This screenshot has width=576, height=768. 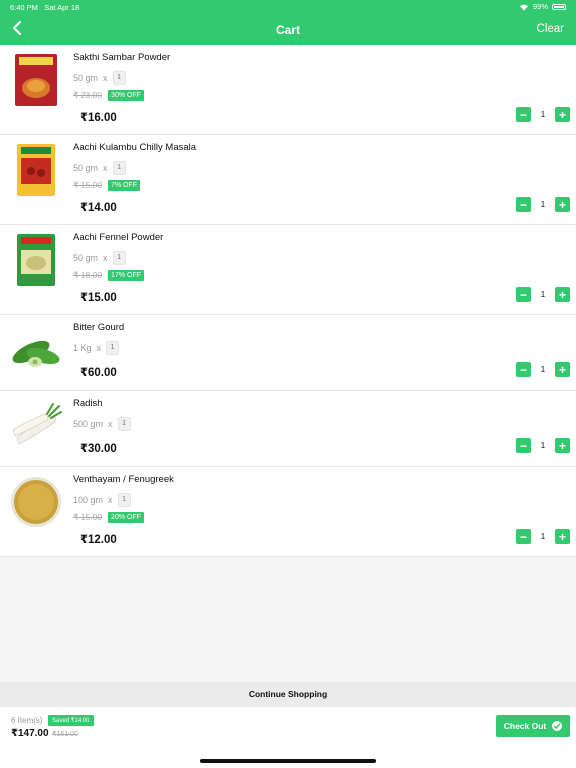 I want to click on checkout-label: Check Out, so click(x=525, y=726).